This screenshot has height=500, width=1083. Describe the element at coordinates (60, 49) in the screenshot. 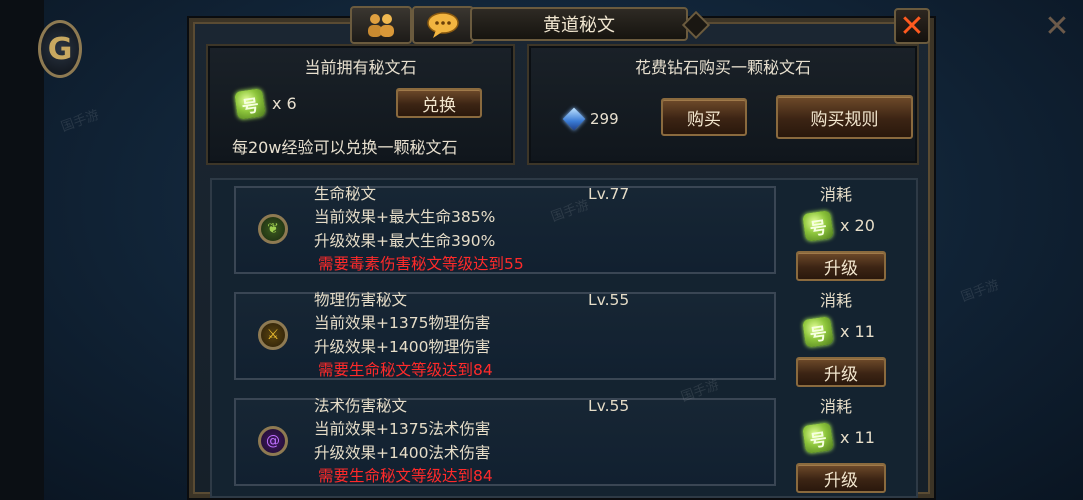

I see `game-logo-icon: G` at that location.